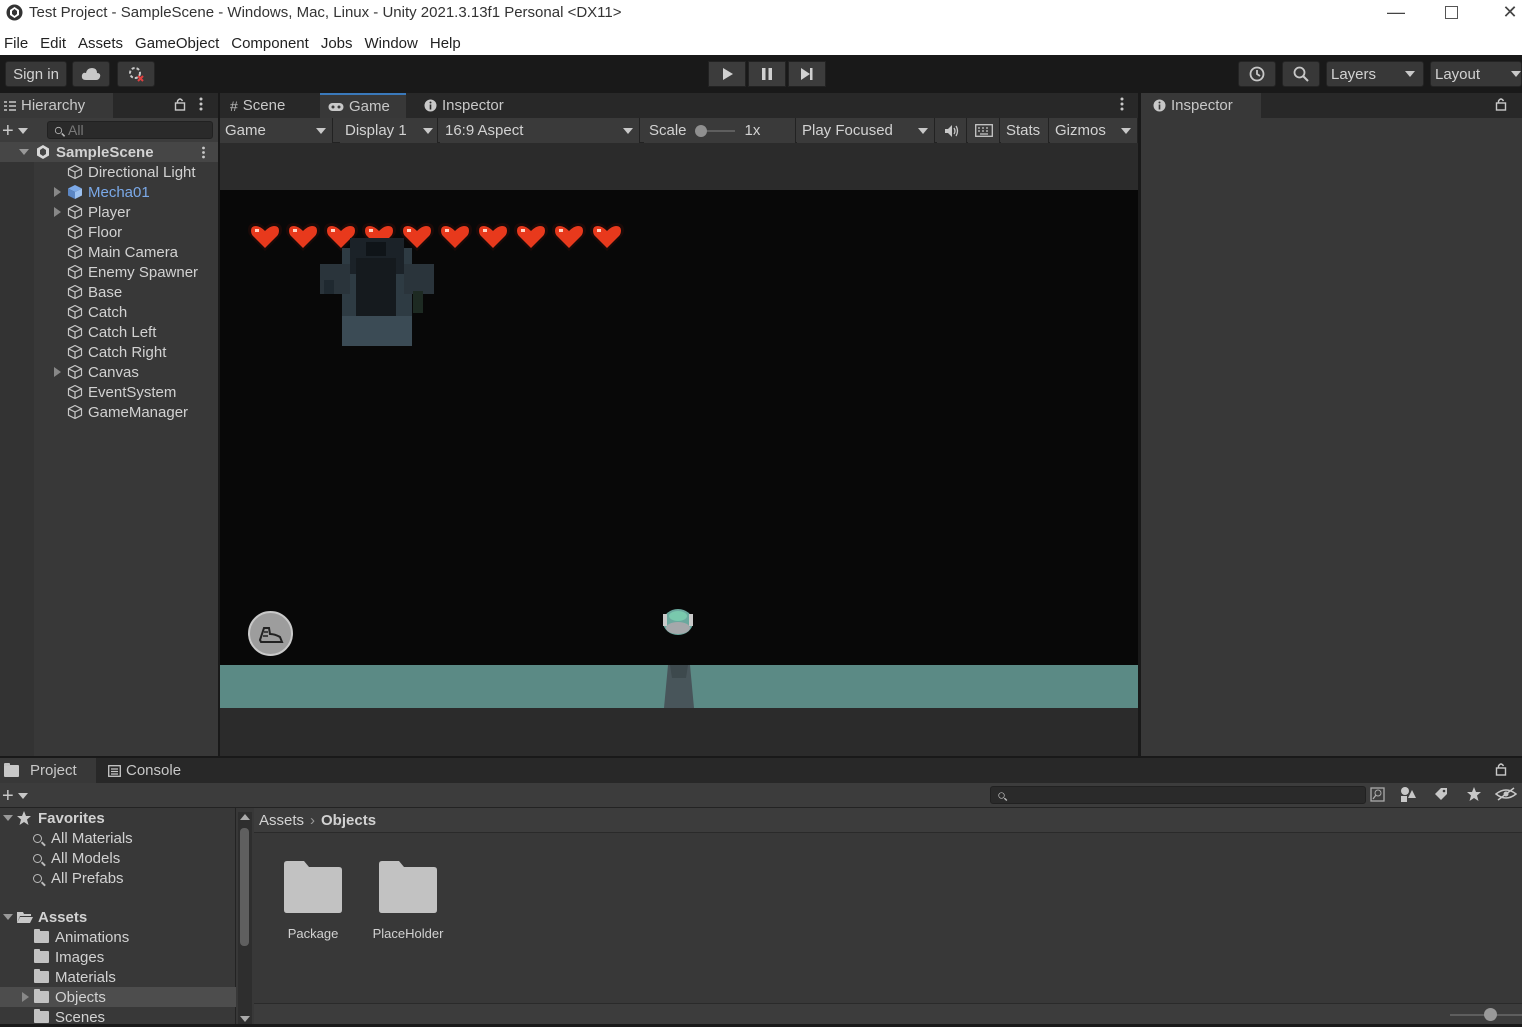 This screenshot has width=1522, height=1027. I want to click on menu-help: Help, so click(447, 43).